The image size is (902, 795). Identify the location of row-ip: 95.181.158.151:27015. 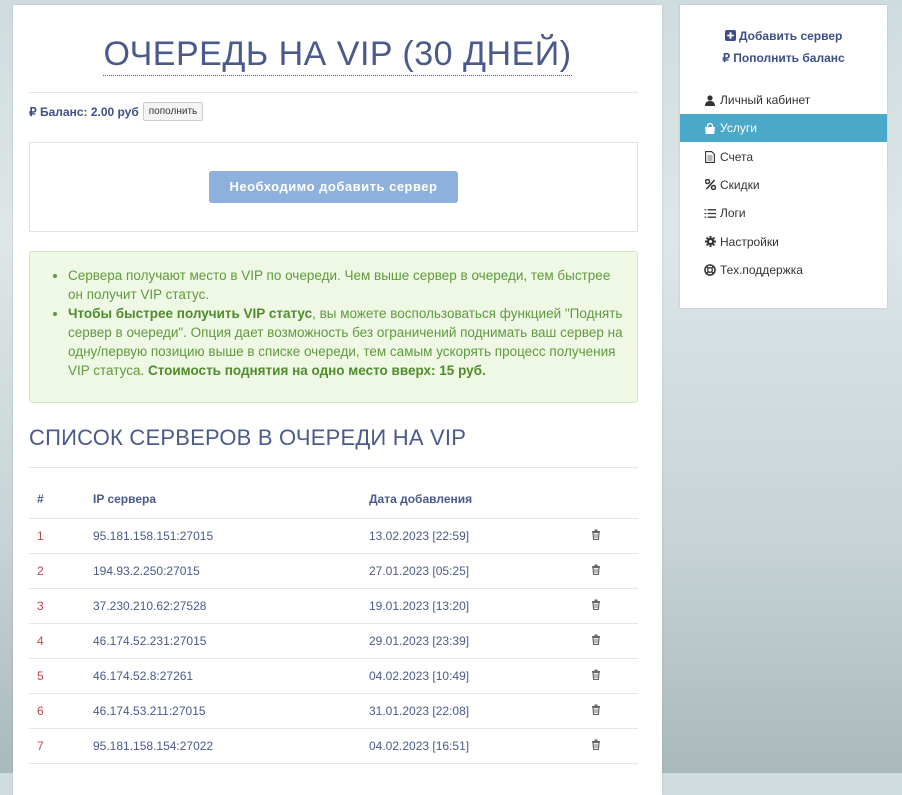
(223, 536).